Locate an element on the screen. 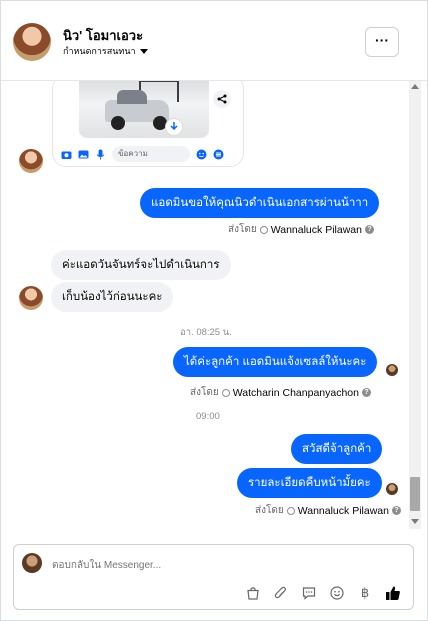  composer-toolbar: ฿ is located at coordinates (323, 593).